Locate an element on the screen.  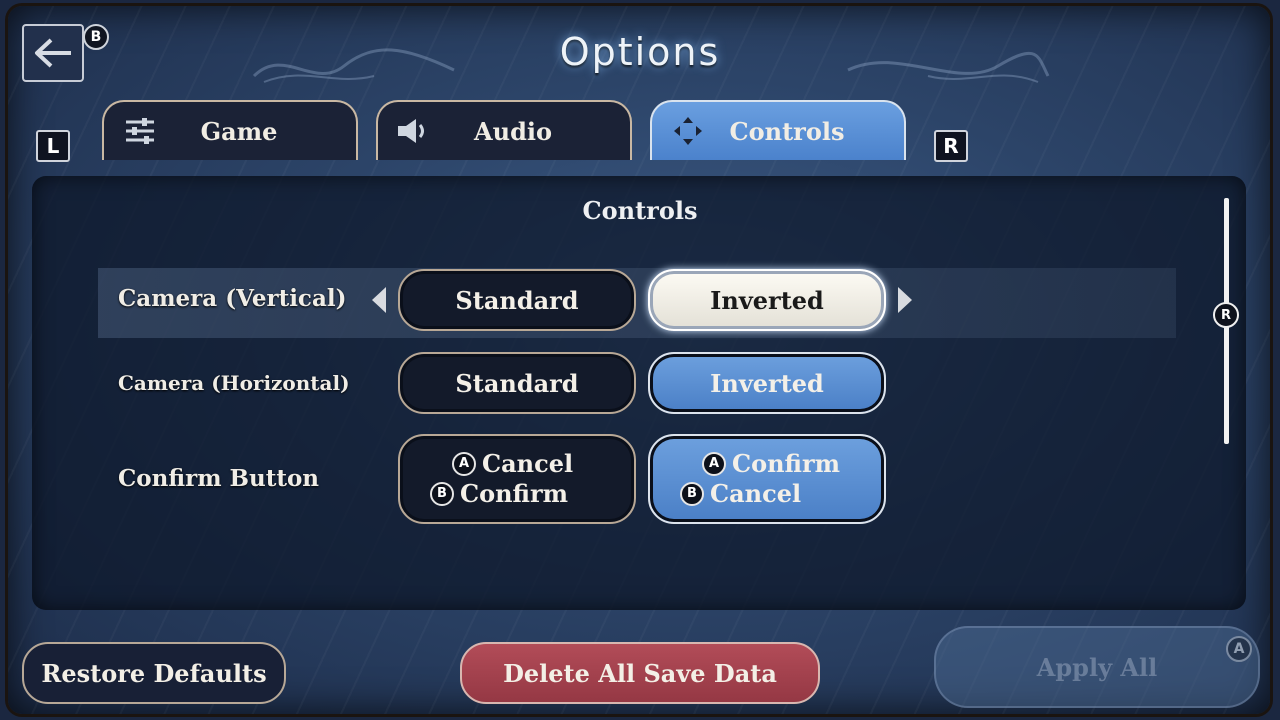
confirm-button-label: Confirm Button is located at coordinates (219, 478).